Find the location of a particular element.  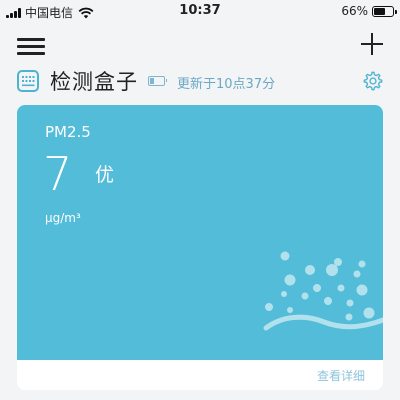

status-right: 66% is located at coordinates (369, 11).